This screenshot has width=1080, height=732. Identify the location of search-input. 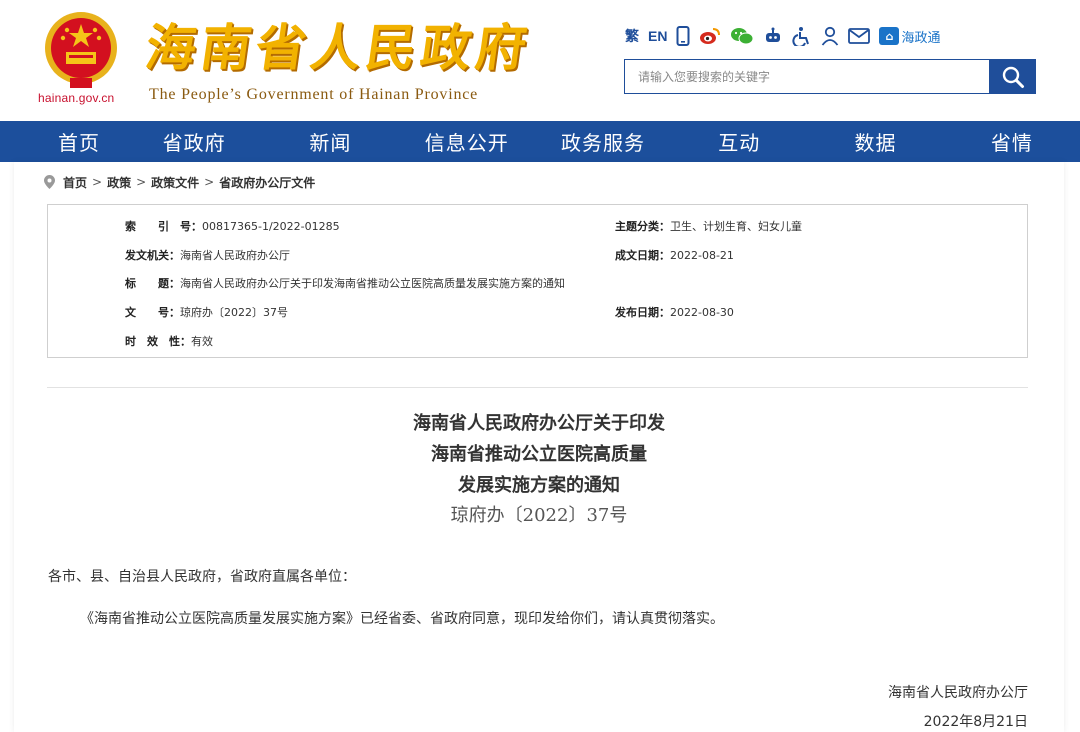
(807, 76).